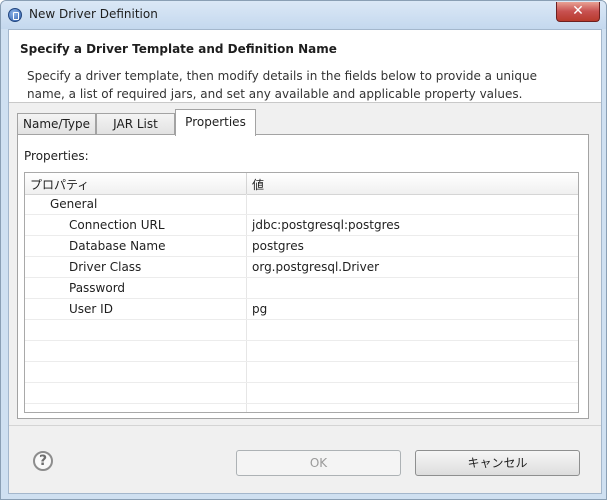  Describe the element at coordinates (303, 15) in the screenshot. I see `title-bar: New Driver Definition ✕` at that location.